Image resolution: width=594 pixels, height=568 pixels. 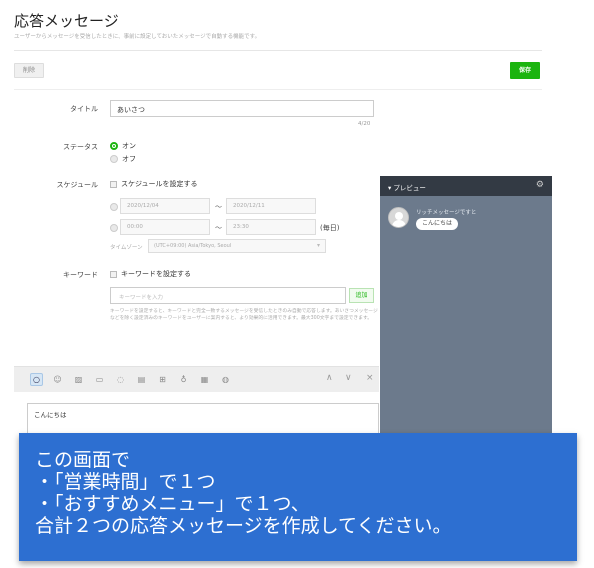 I want to click on coupon-icon: ▤, so click(x=141, y=379).